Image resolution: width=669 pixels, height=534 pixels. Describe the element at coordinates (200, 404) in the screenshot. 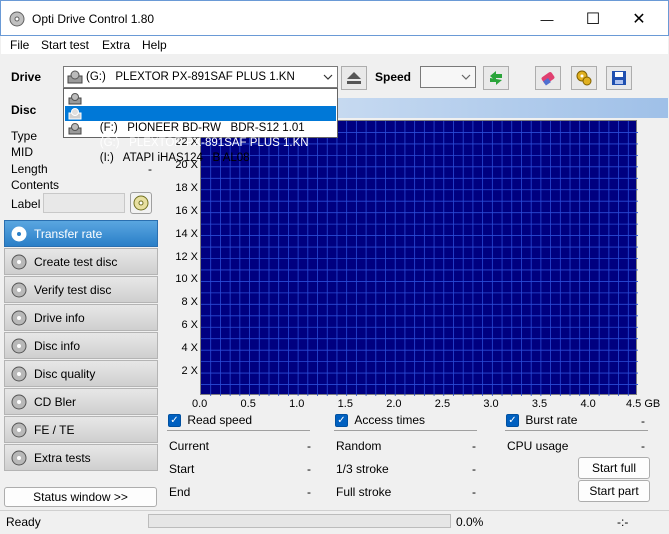

I see `x-tick-label: 0.0` at that location.